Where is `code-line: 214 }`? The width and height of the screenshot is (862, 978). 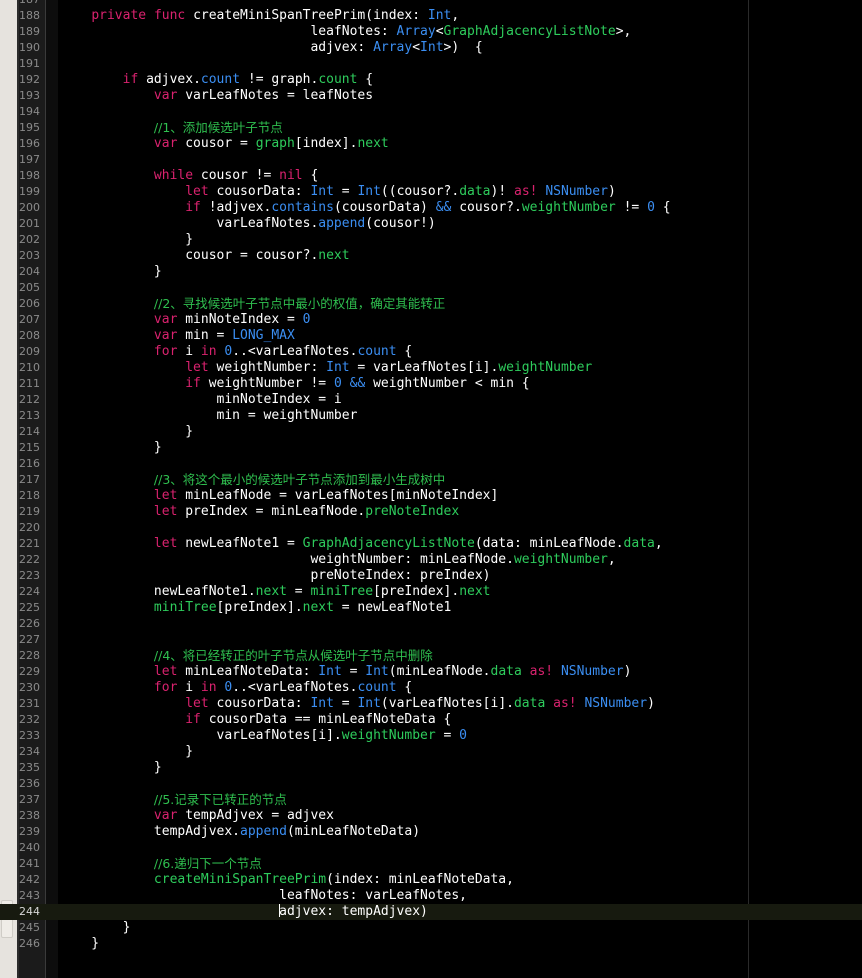 code-line: 214 } is located at coordinates (431, 432).